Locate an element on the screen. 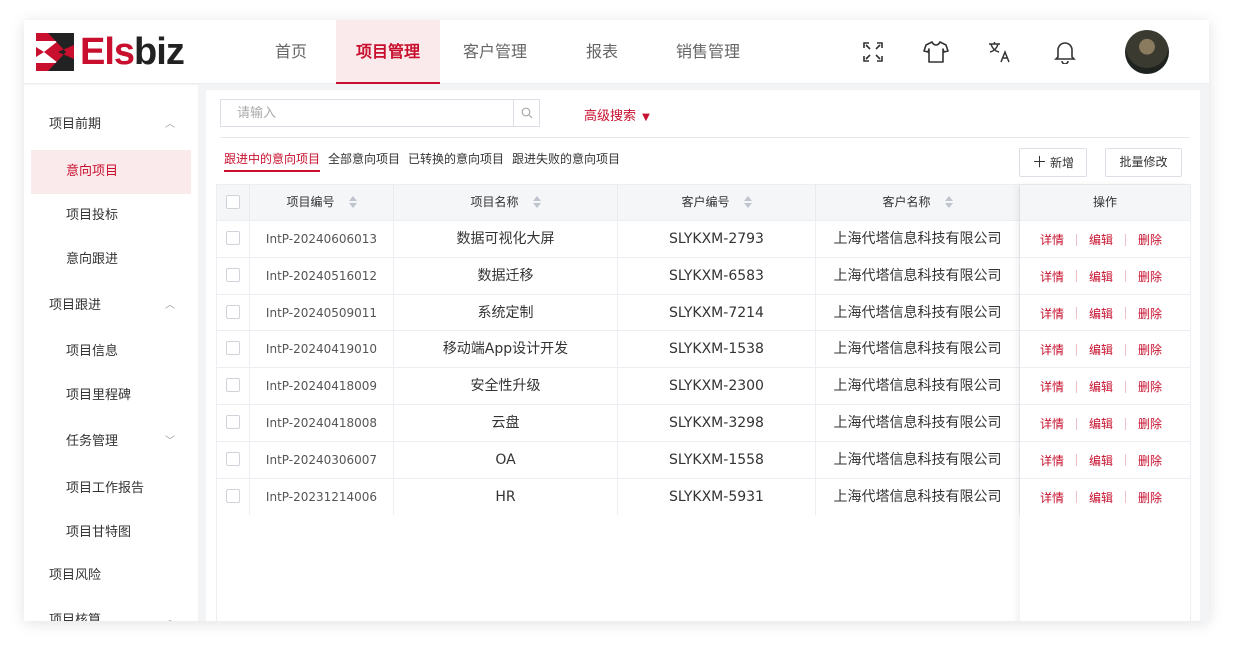 The image size is (1233, 649). nav-customer-management: 客户管理 is located at coordinates (495, 52).